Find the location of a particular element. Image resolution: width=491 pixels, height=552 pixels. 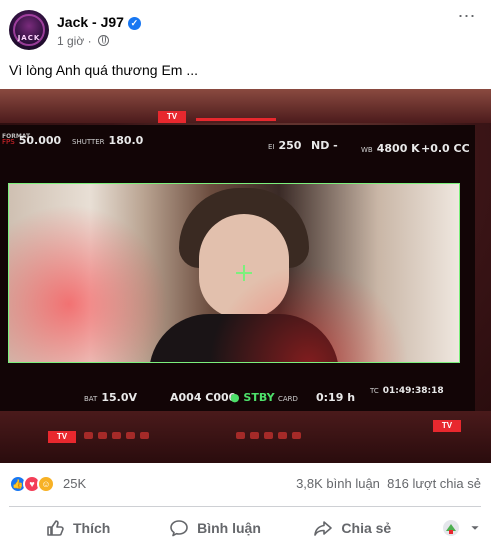

reactions-count: 25K is located at coordinates (74, 483).